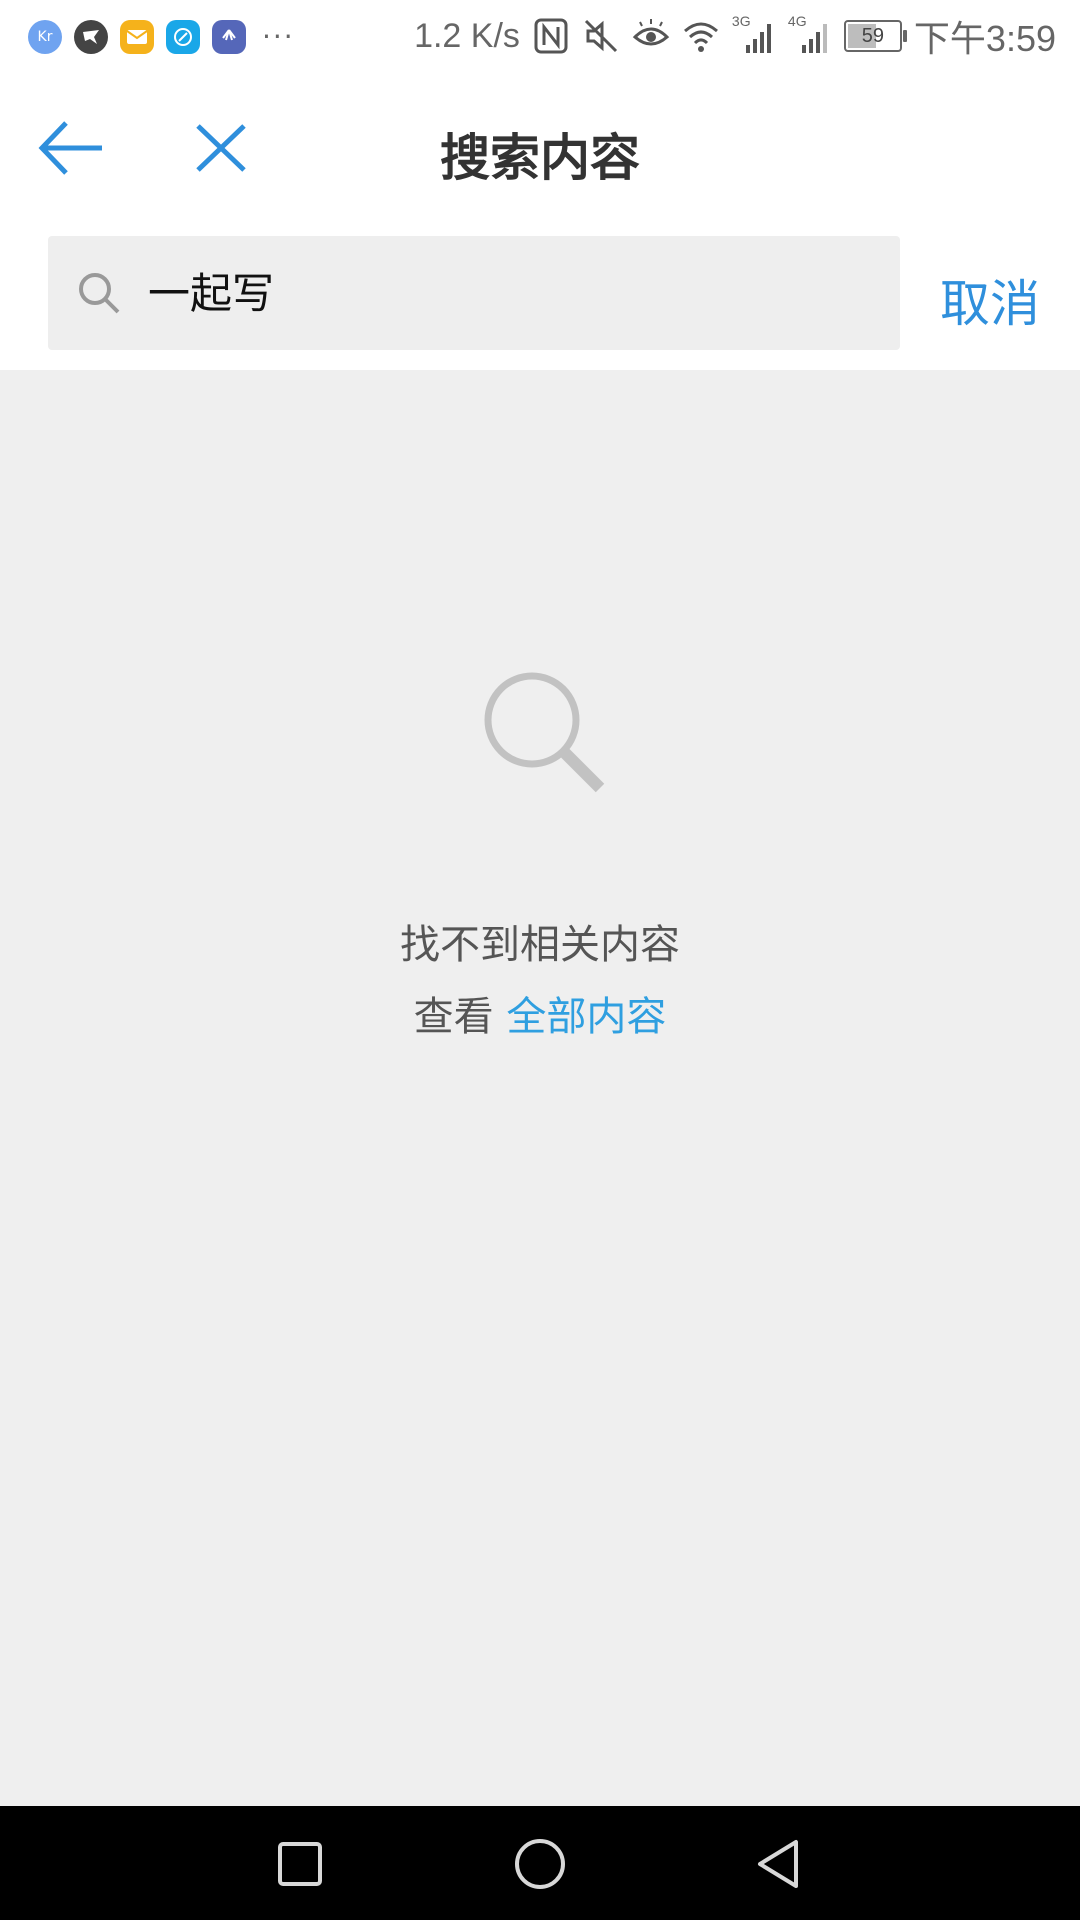 This screenshot has height=1920, width=1080. I want to click on eye-comfort-icon, so click(651, 32).